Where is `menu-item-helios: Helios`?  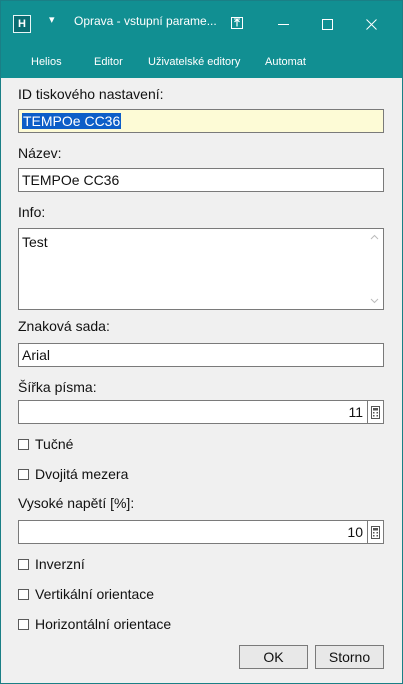
menu-item-helios: Helios is located at coordinates (46, 62).